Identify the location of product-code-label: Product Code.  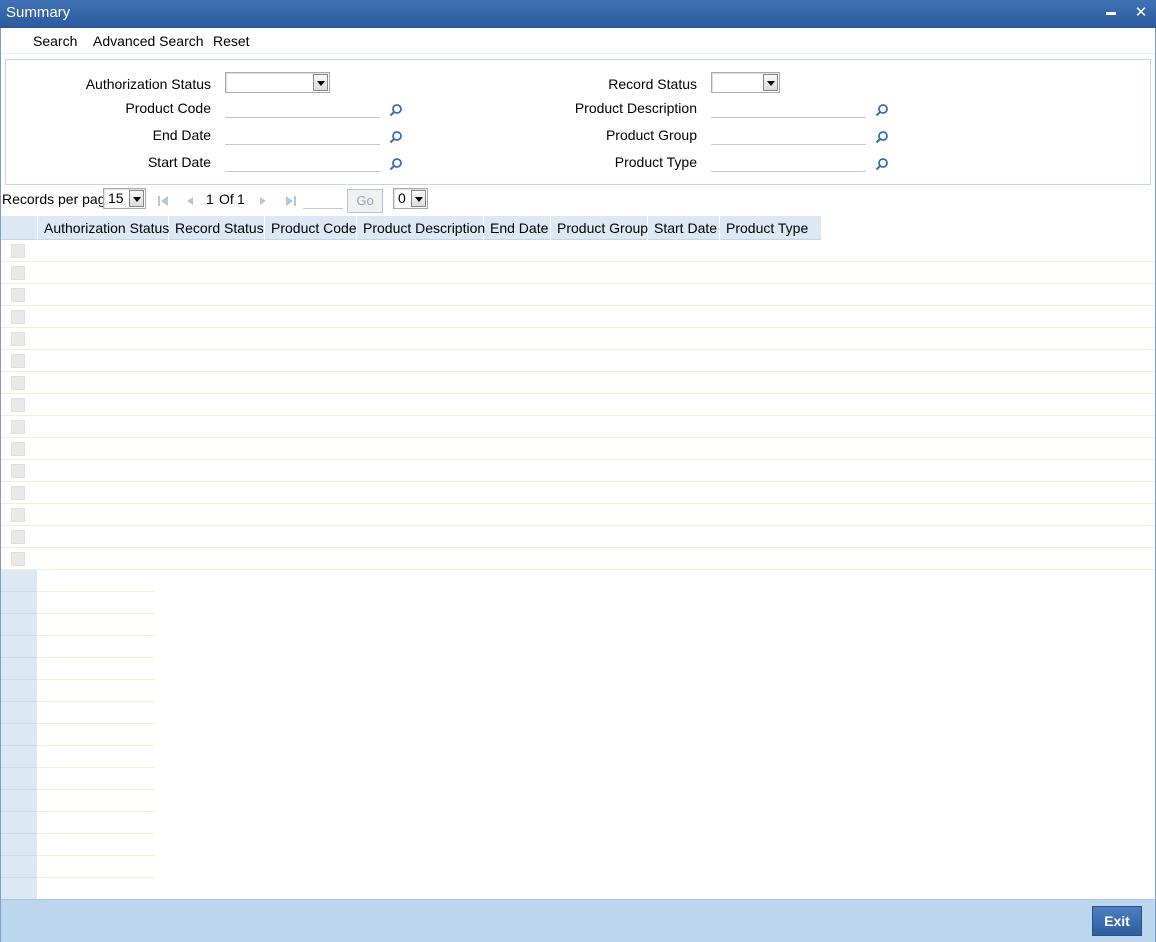
(168, 108).